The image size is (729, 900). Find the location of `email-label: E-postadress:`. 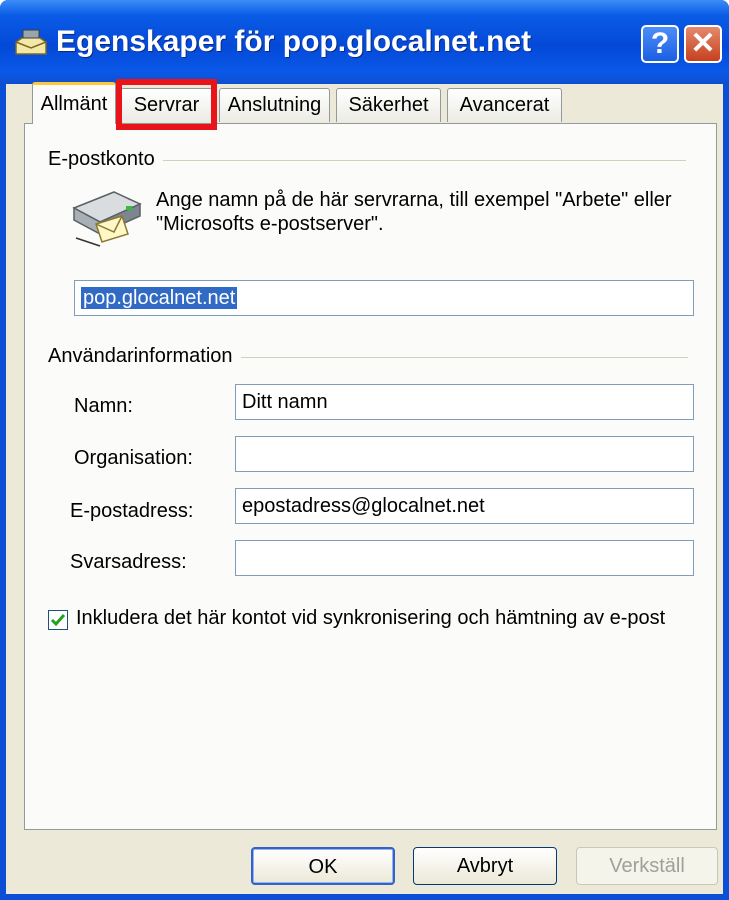

email-label: E-postadress: is located at coordinates (132, 511).